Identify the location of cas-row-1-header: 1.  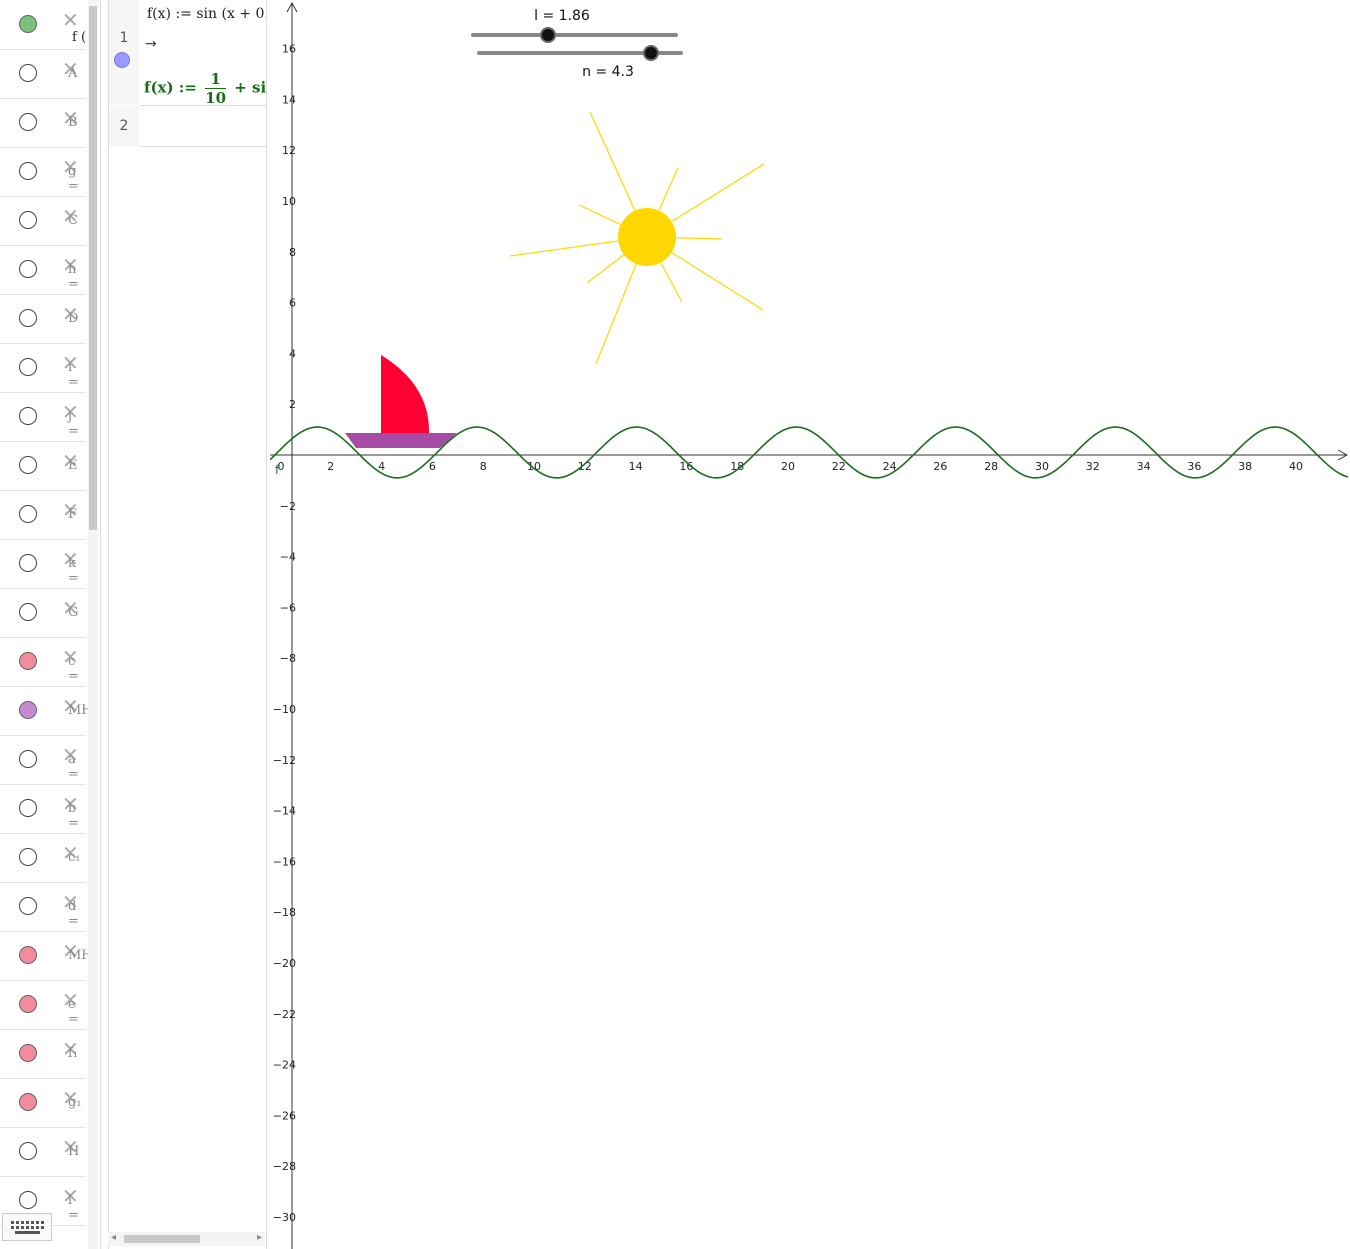
(124, 52).